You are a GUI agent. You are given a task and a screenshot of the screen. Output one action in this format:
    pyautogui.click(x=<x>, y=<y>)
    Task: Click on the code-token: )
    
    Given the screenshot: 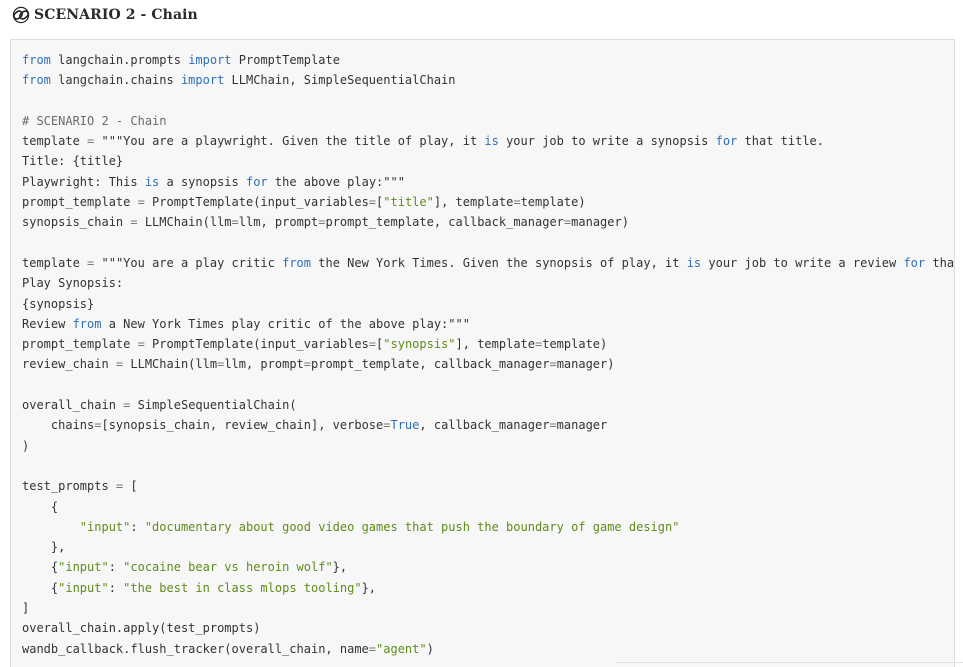 What is the action you would take?
    pyautogui.click(x=26, y=445)
    